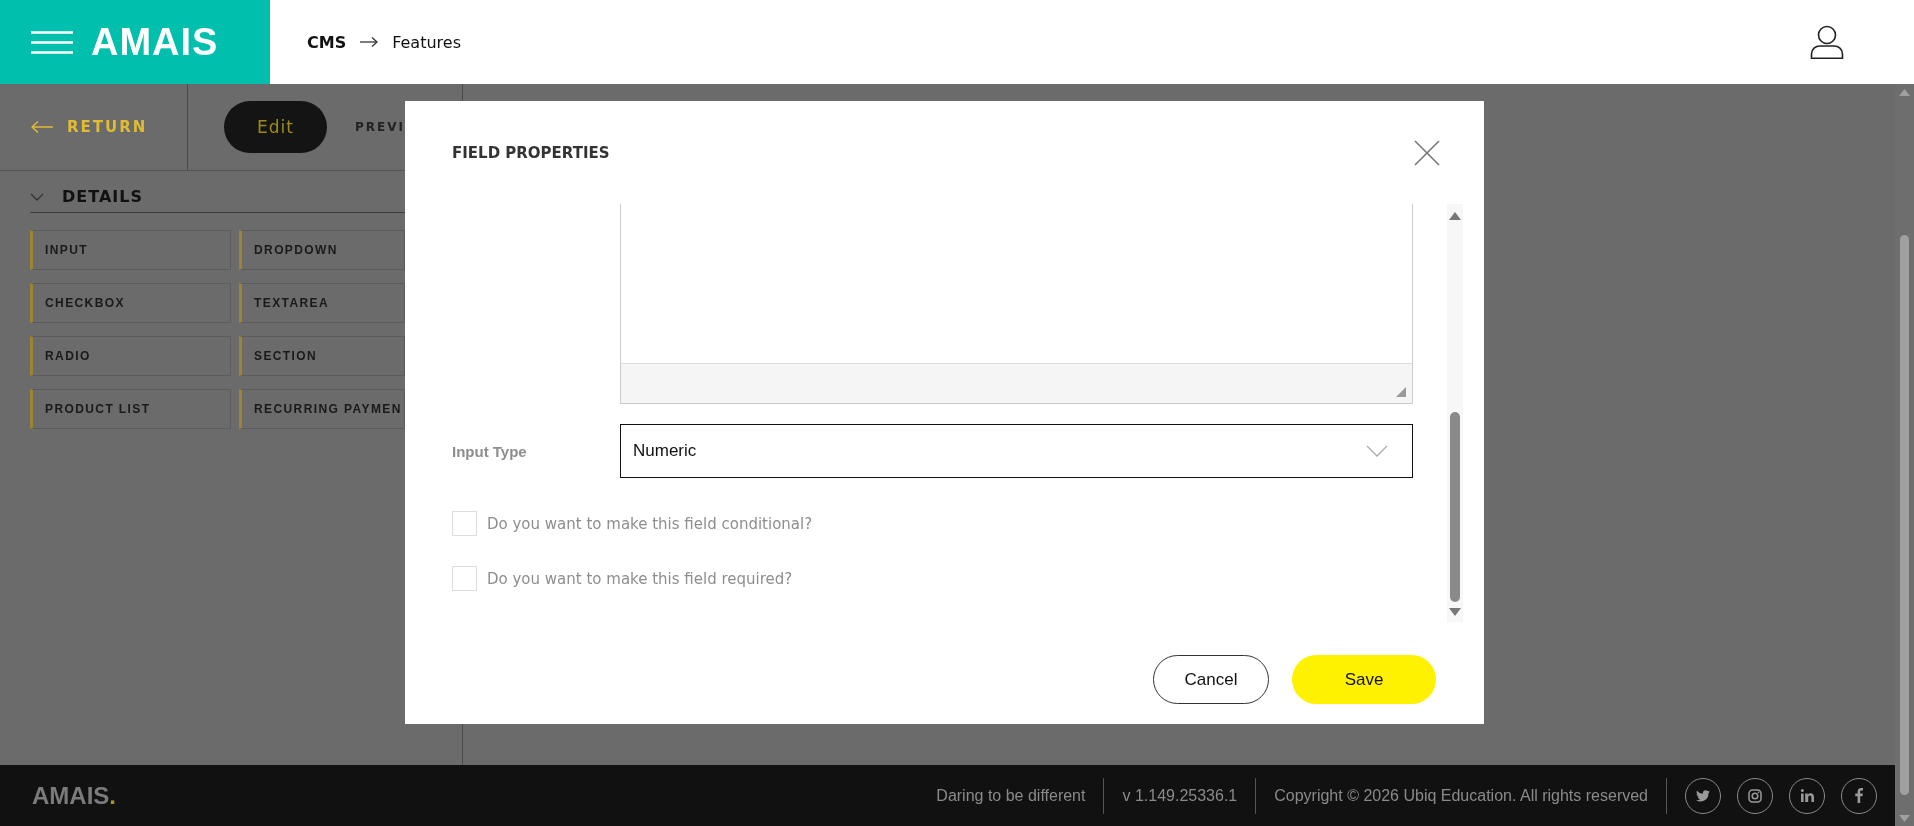 The width and height of the screenshot is (1914, 826). What do you see at coordinates (74, 795) in the screenshot?
I see `footer-logo: AMAIS.` at bounding box center [74, 795].